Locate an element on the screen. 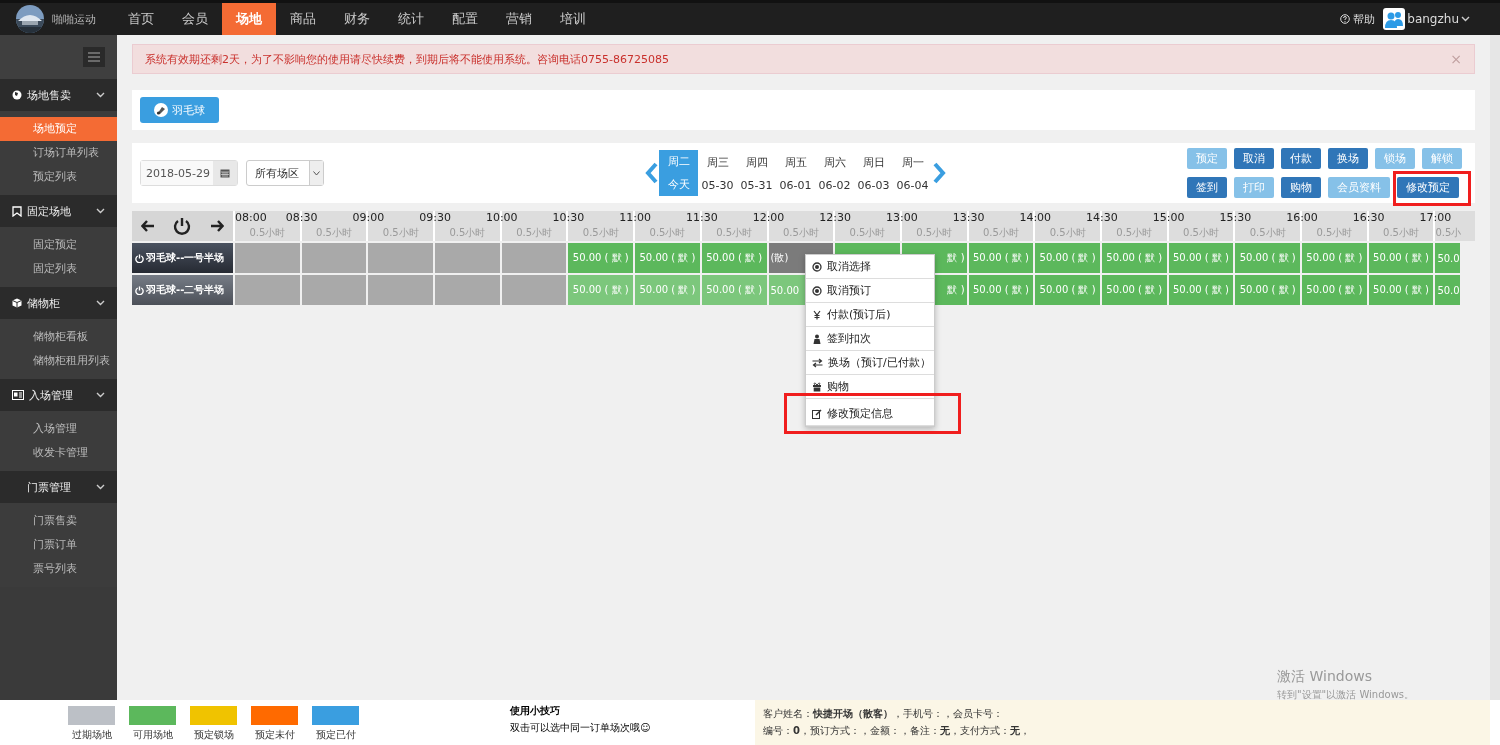 The height and width of the screenshot is (745, 1500). time-label: 10:00 is located at coordinates (501, 218).